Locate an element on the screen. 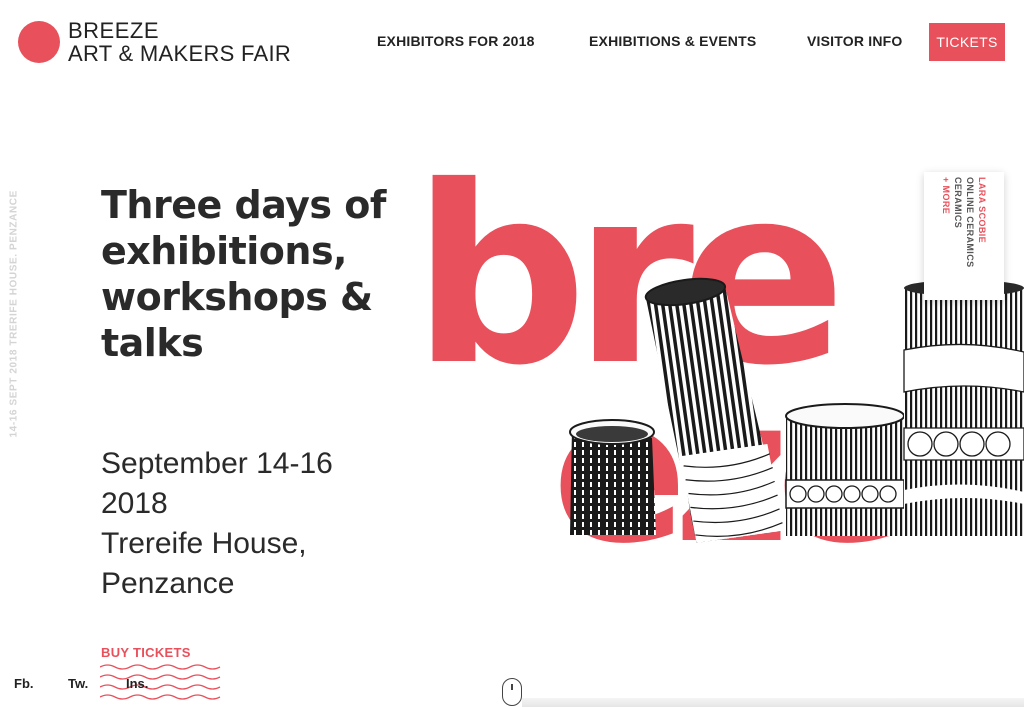 Image resolution: width=1024 pixels, height=707 pixels. nav-exhibitors: EXHIBITORS FOR 2018 is located at coordinates (456, 41).